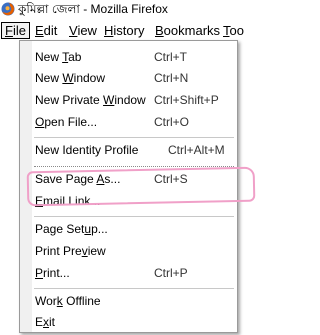  I want to click on menu-item-label: Work Offline, so click(68, 301).